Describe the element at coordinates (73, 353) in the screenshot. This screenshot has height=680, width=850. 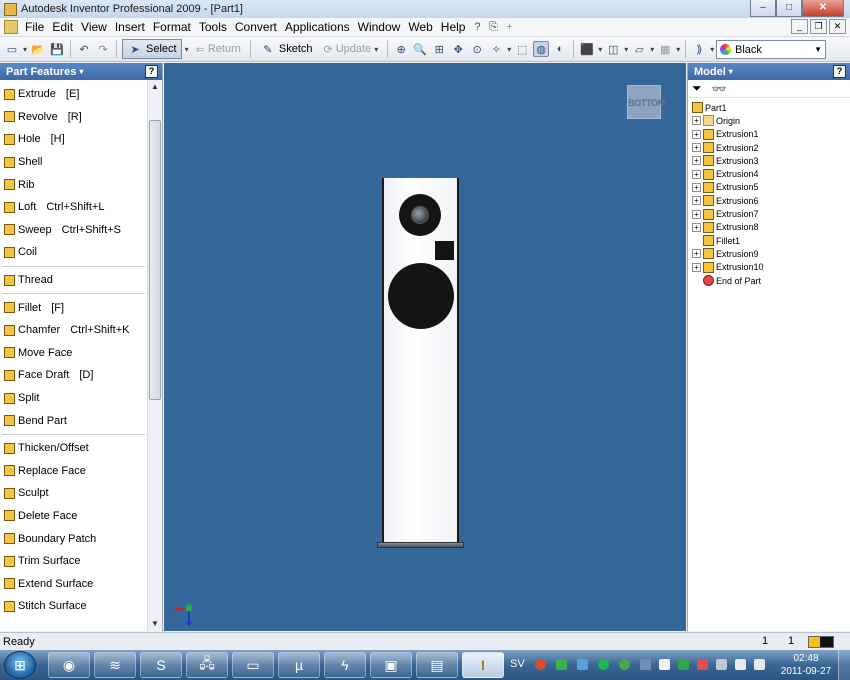
I see `feature-move-face: Move Face` at that location.